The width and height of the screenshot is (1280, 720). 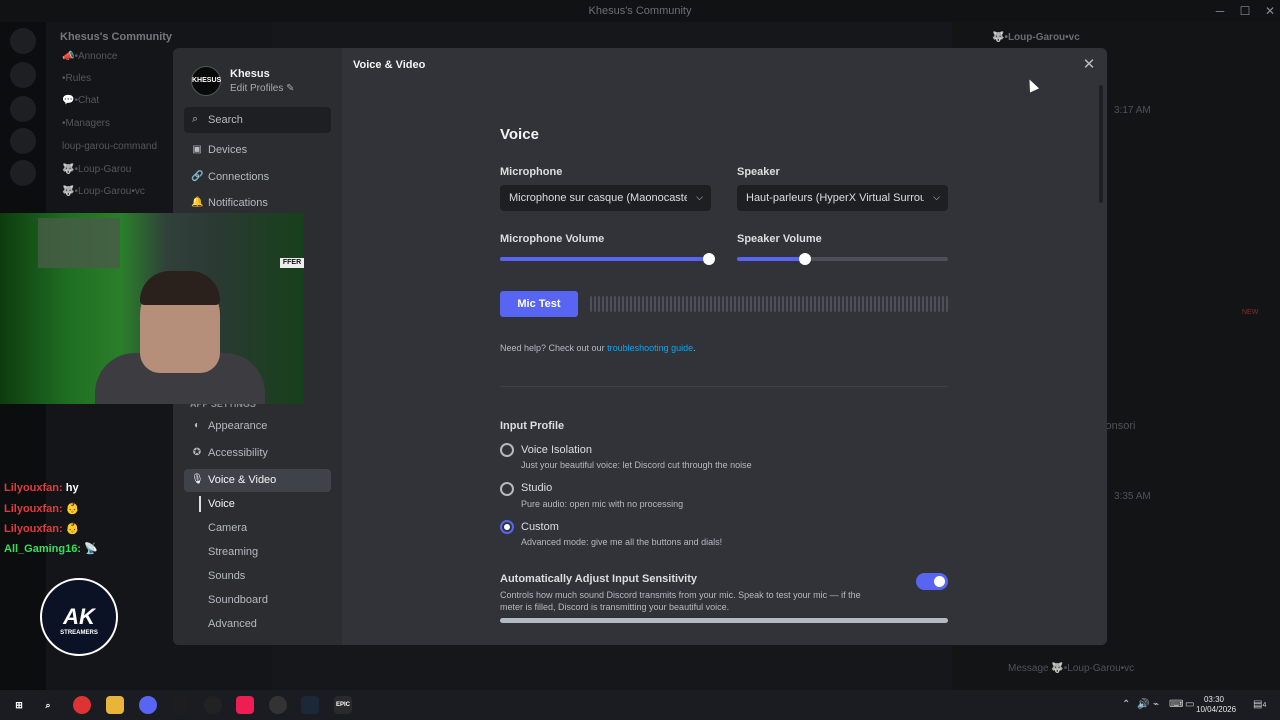 I want to click on chat-message: All_Gaming16: 📡, so click(x=51, y=548).